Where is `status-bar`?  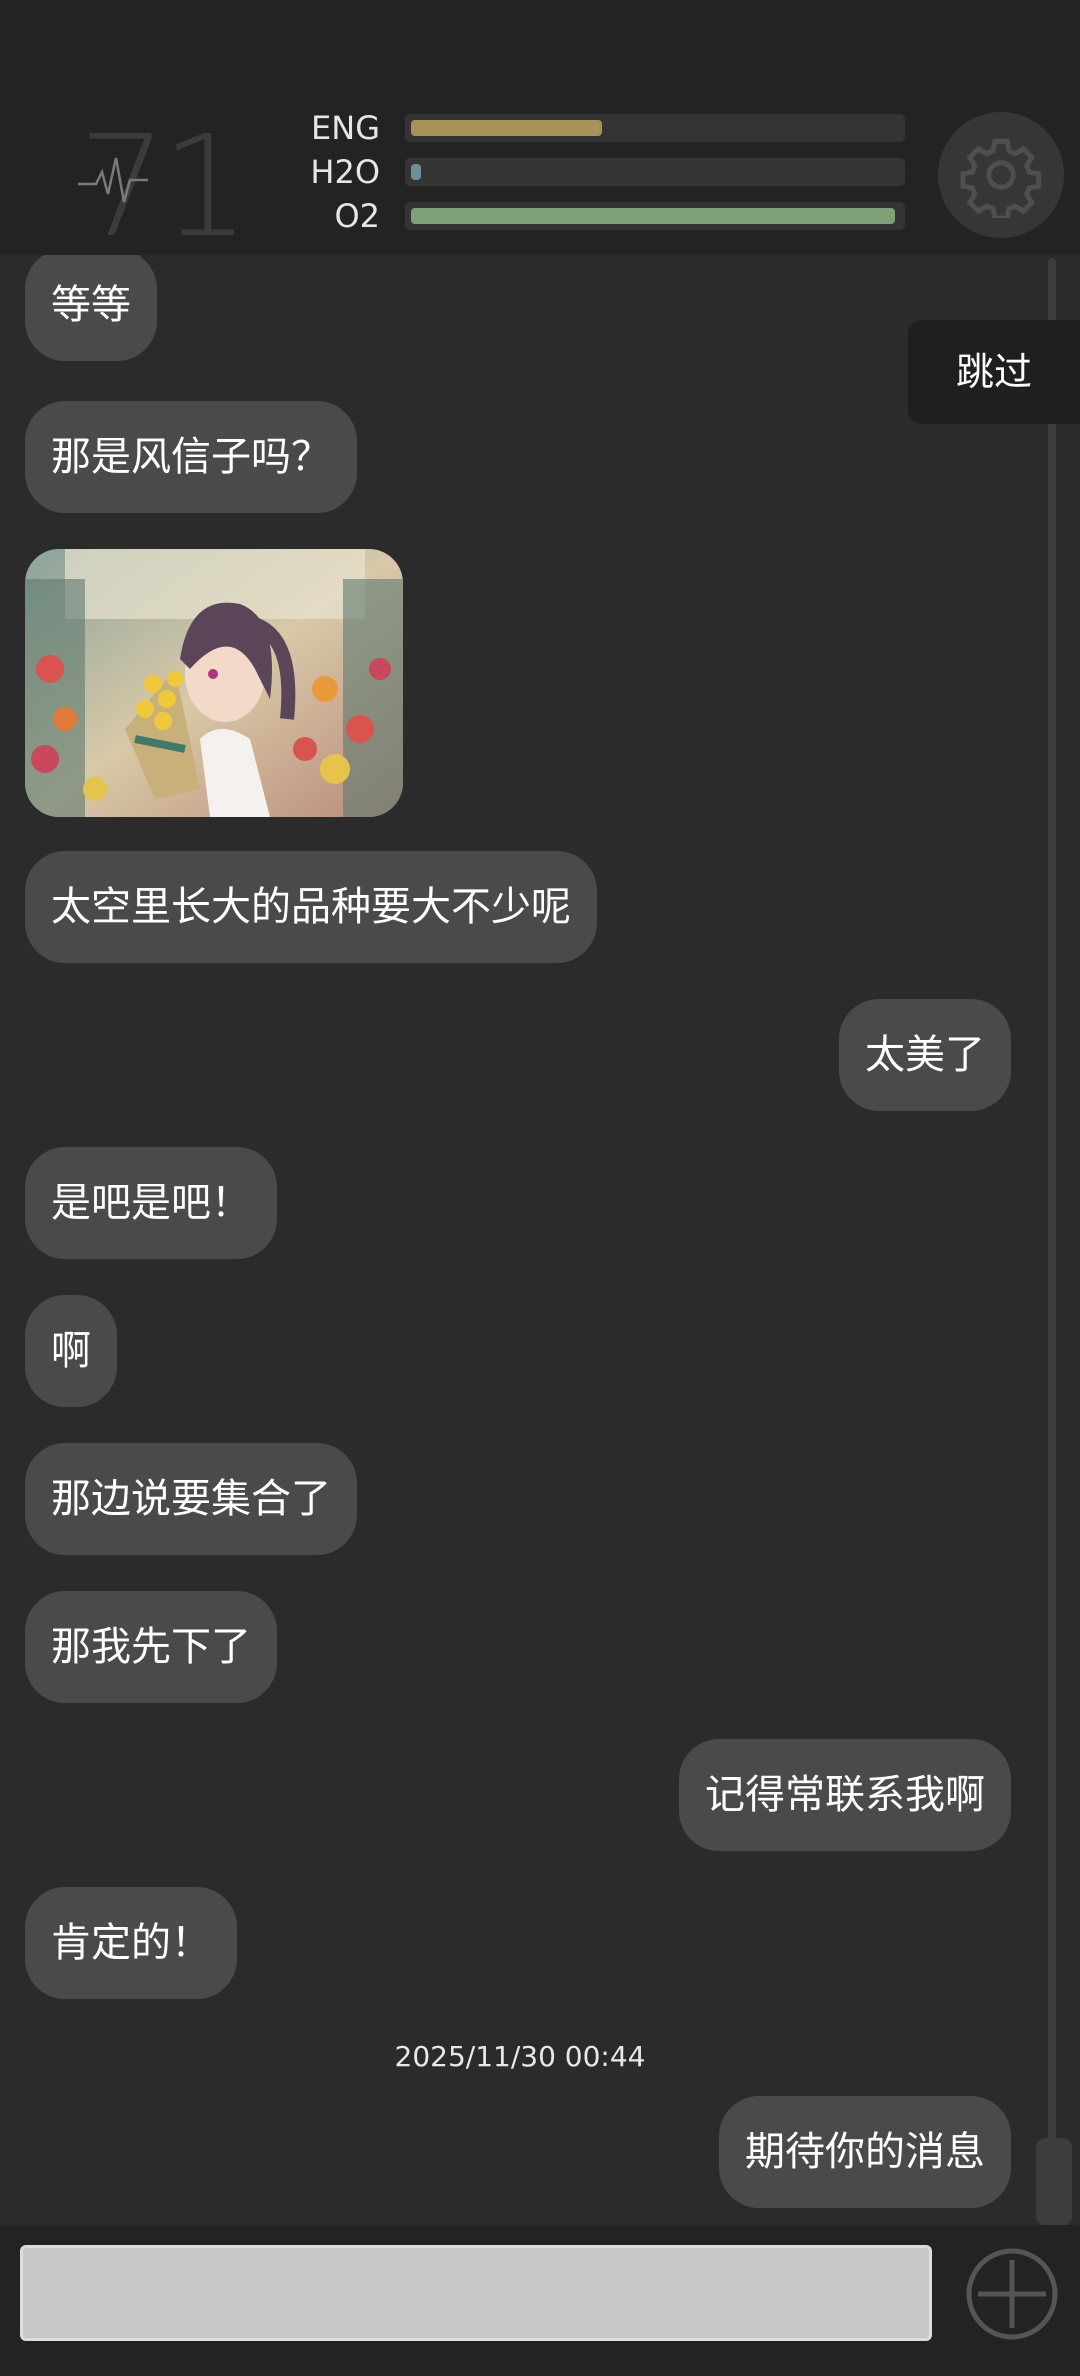
status-bar is located at coordinates (540, 50).